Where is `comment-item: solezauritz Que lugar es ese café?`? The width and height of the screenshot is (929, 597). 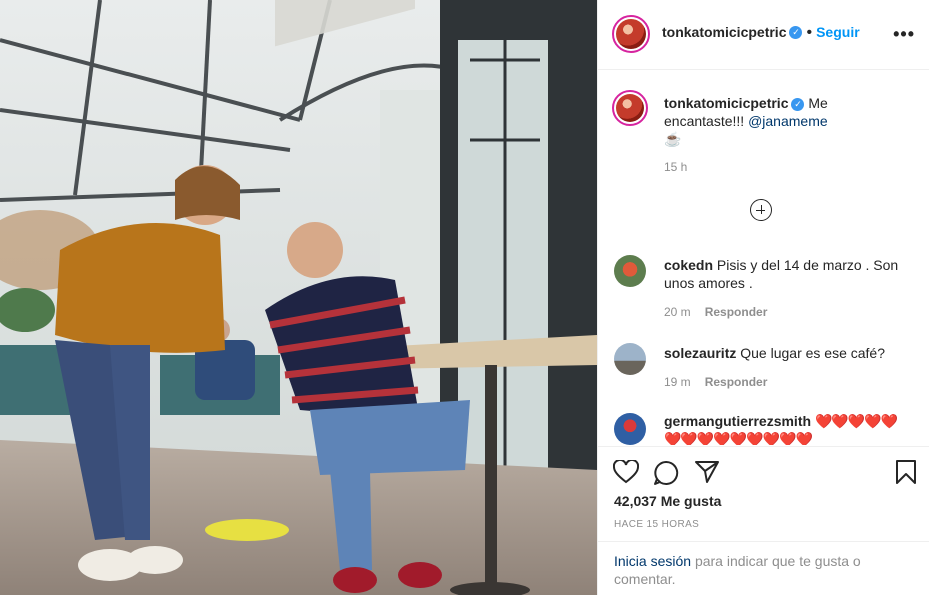 comment-item: solezauritz Que lugar es ese café? is located at coordinates (784, 353).